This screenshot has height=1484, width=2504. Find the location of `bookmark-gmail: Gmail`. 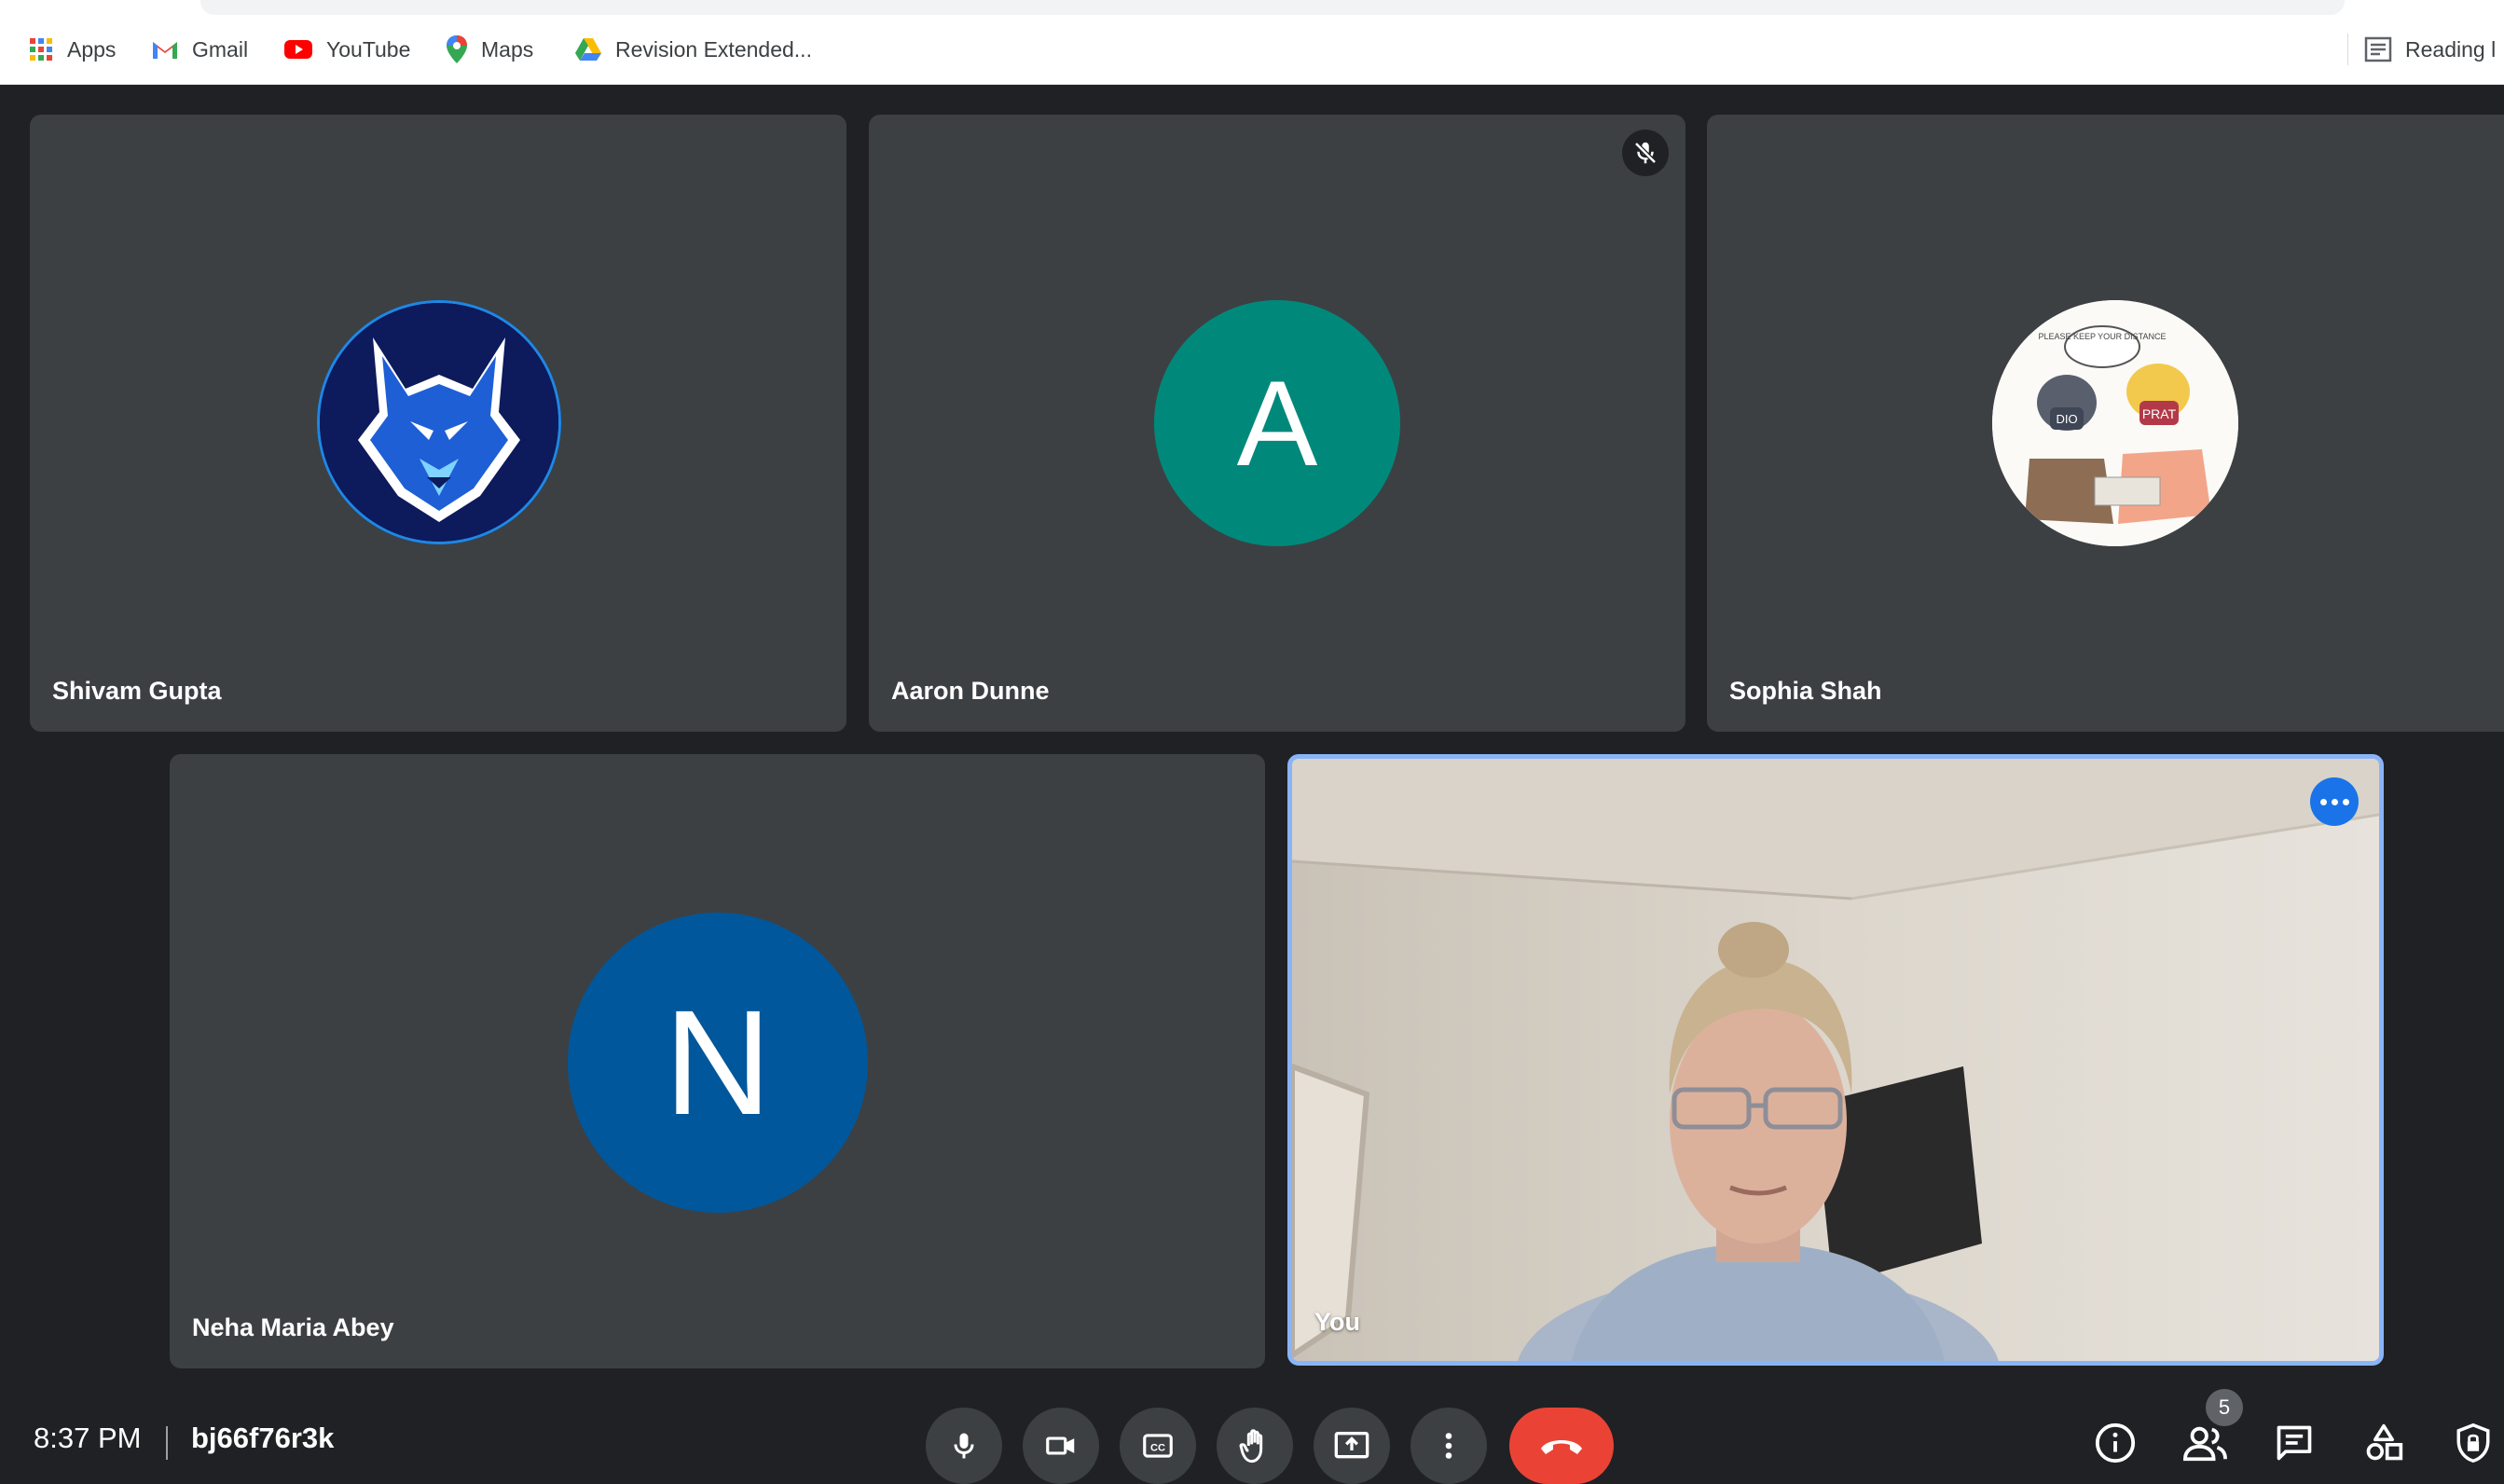

bookmark-gmail: Gmail is located at coordinates (199, 49).